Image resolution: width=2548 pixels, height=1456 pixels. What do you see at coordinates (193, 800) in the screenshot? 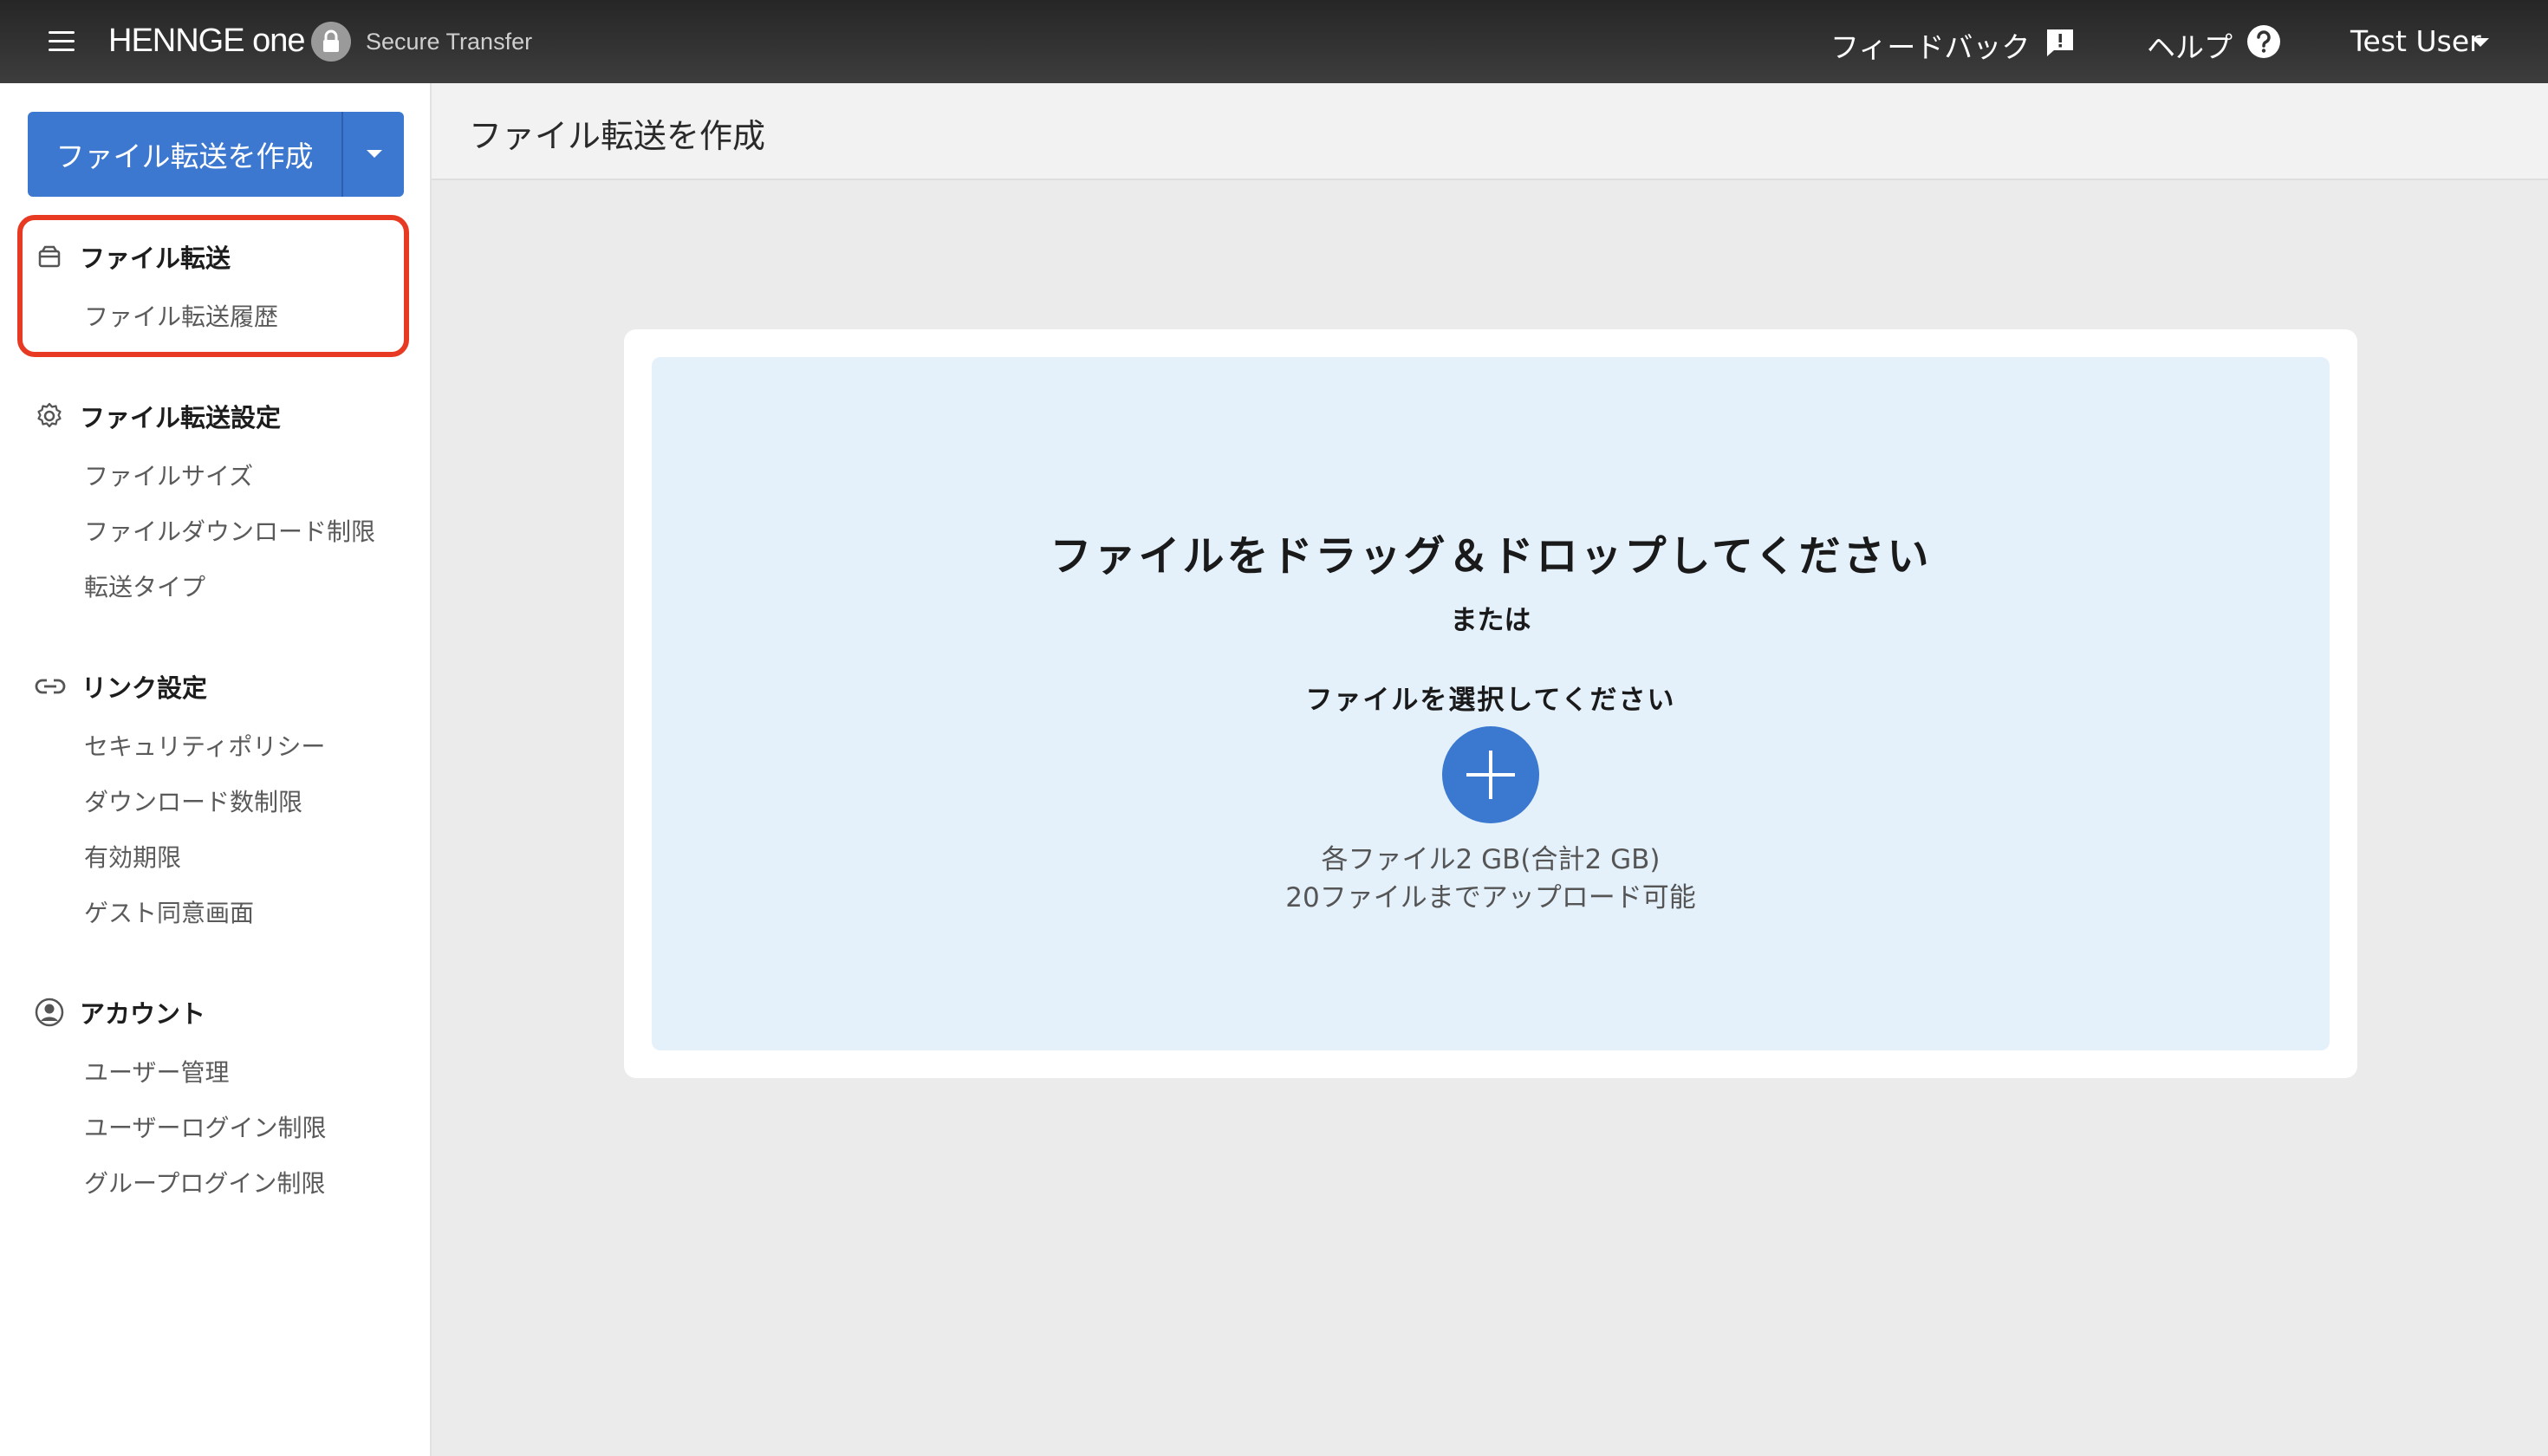
I see `sidebar-item-download-count-limit: ダウンロード数制限` at bounding box center [193, 800].